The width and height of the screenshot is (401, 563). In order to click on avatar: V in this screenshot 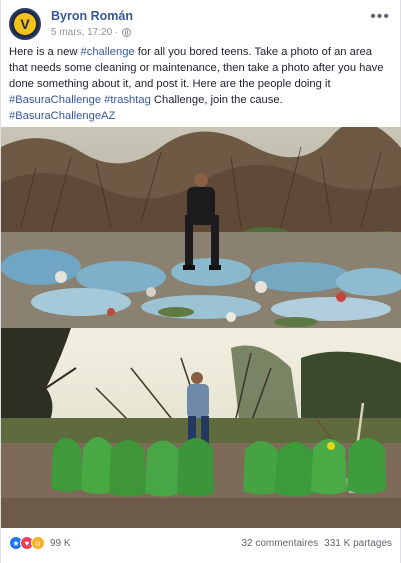, I will do `click(25, 24)`.